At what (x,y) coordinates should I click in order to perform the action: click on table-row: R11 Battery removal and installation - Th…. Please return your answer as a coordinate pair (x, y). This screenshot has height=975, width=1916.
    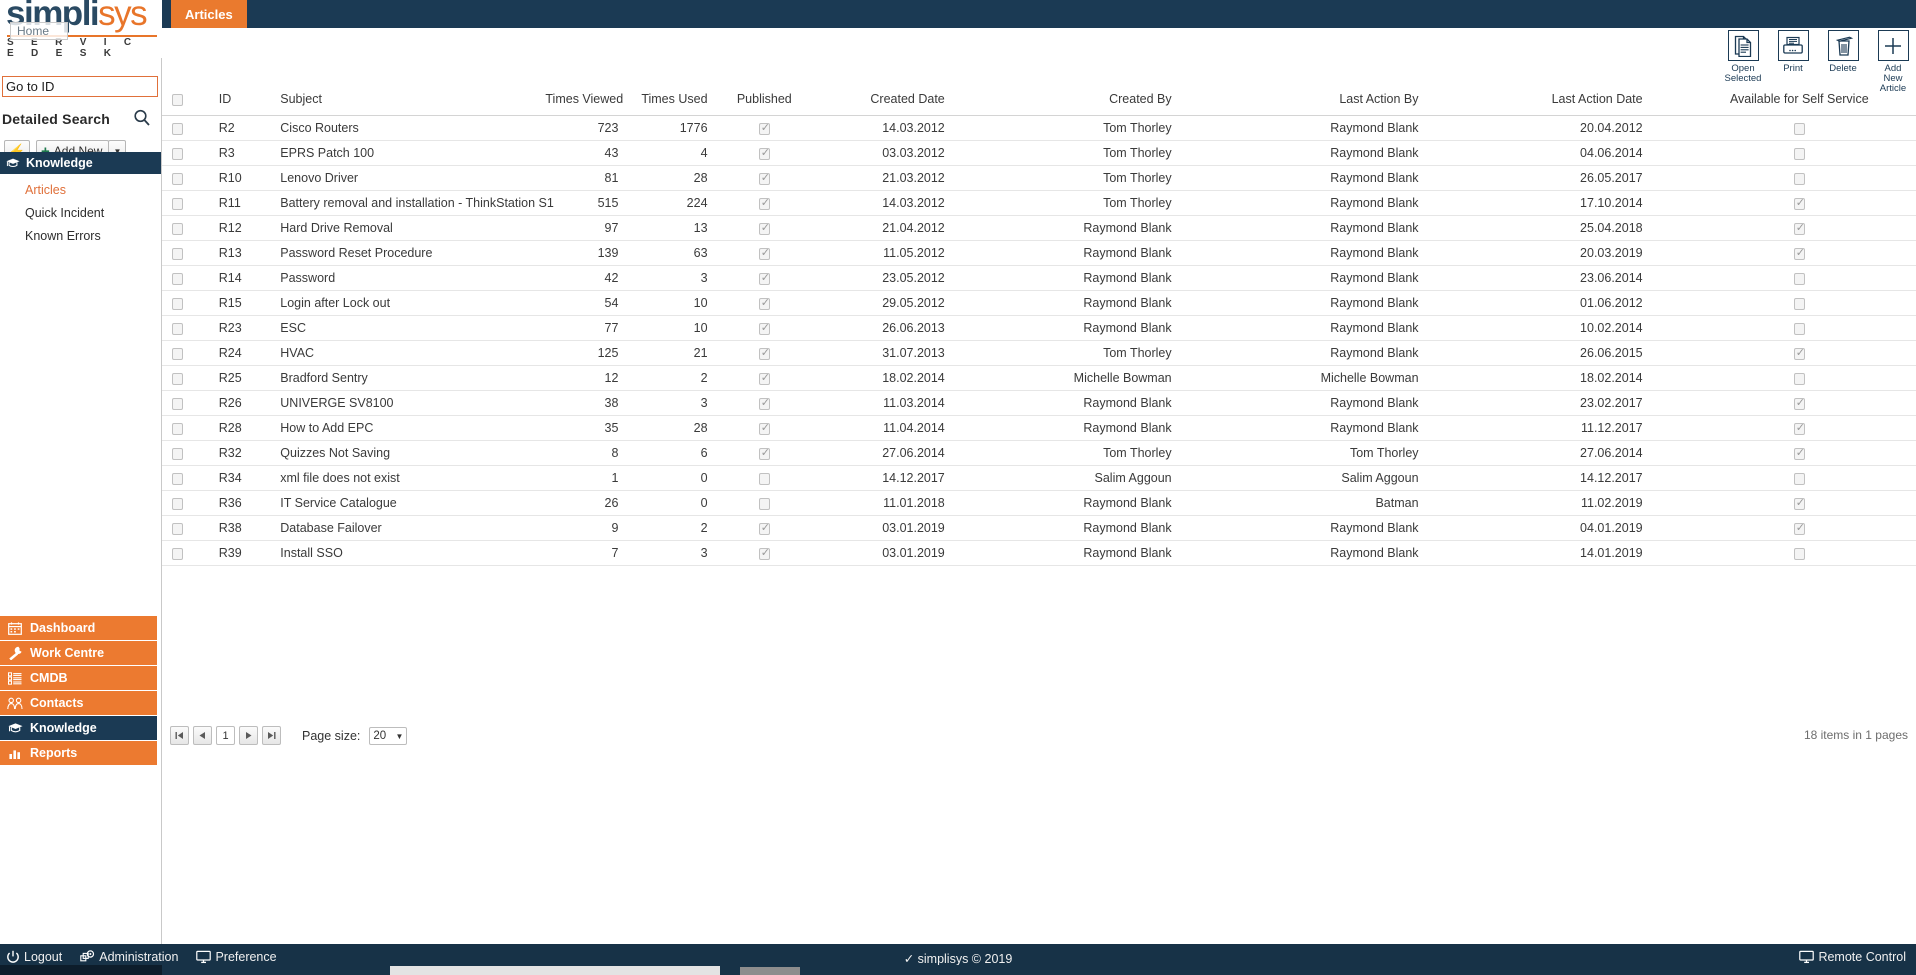
    Looking at the image, I should click on (1039, 203).